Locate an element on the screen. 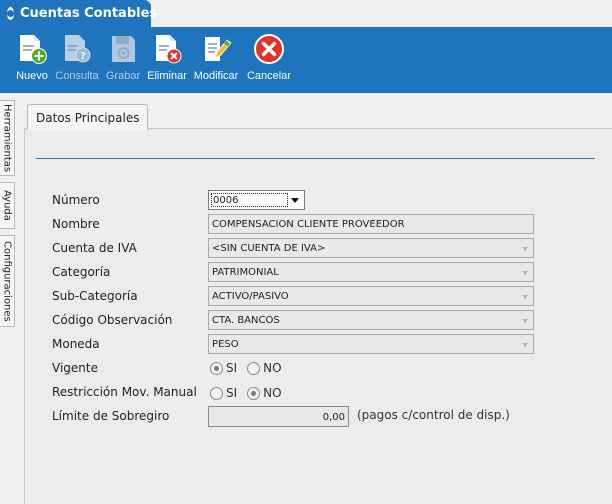 The height and width of the screenshot is (504, 612). grabar-button: Grabar is located at coordinates (123, 61).